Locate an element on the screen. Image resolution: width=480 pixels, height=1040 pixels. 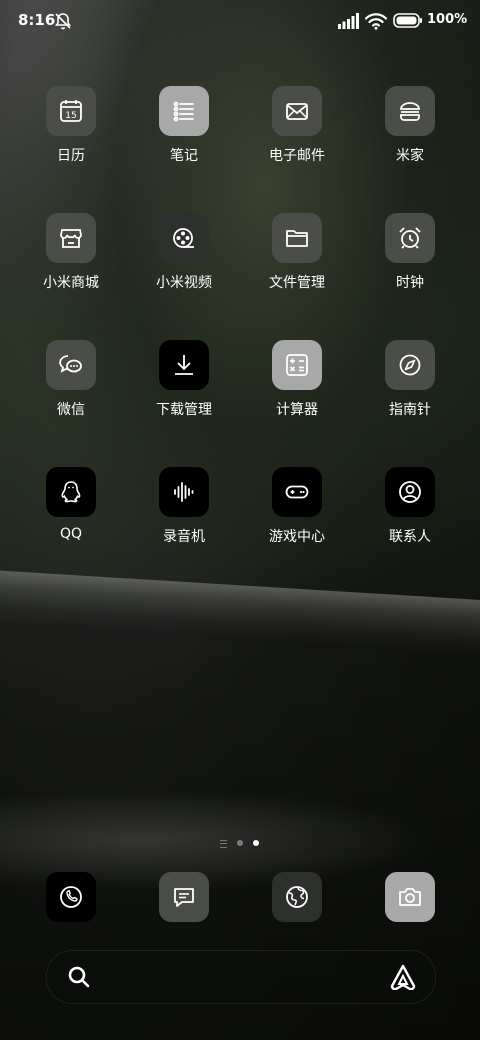
app-contacts: 联系人 is located at coordinates (410, 522).